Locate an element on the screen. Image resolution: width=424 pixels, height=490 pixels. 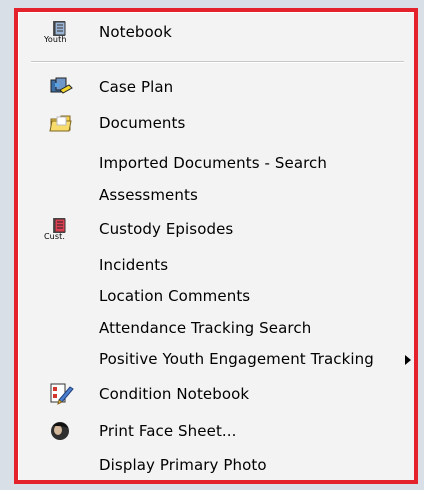
menu-item-label: Incidents is located at coordinates (134, 265).